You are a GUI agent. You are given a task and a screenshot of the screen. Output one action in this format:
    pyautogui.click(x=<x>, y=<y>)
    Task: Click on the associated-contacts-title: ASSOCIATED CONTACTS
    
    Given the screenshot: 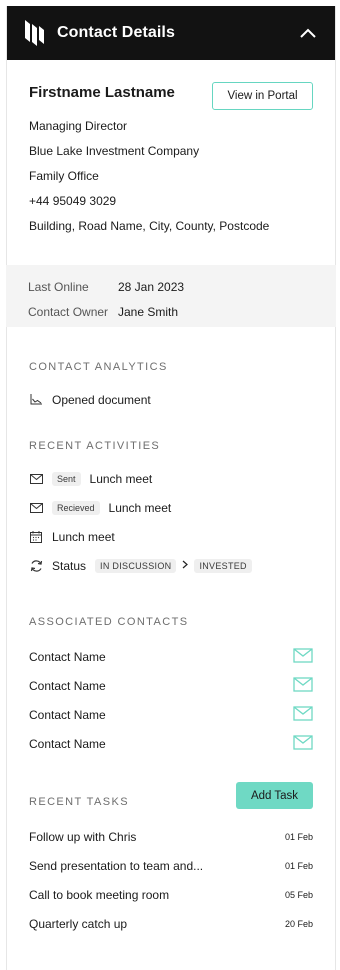 What is the action you would take?
    pyautogui.click(x=109, y=622)
    